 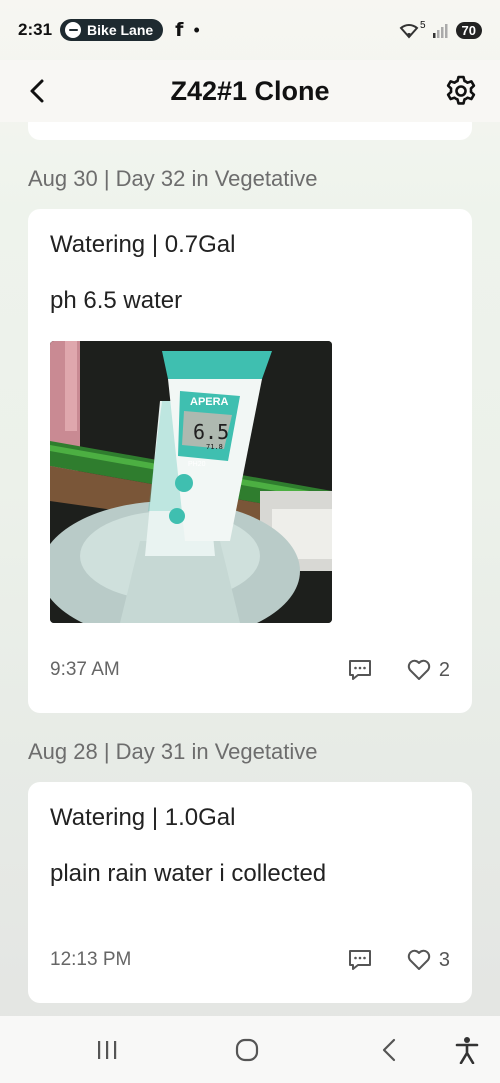 I want to click on signal-icon, so click(x=440, y=31).